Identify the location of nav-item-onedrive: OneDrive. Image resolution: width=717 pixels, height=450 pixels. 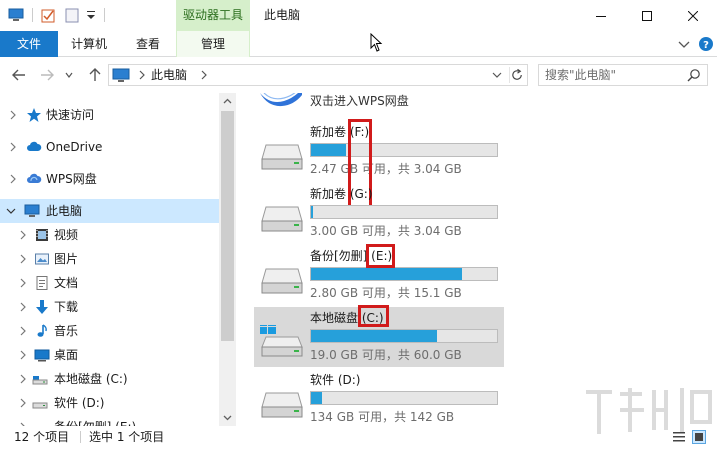
(109, 147).